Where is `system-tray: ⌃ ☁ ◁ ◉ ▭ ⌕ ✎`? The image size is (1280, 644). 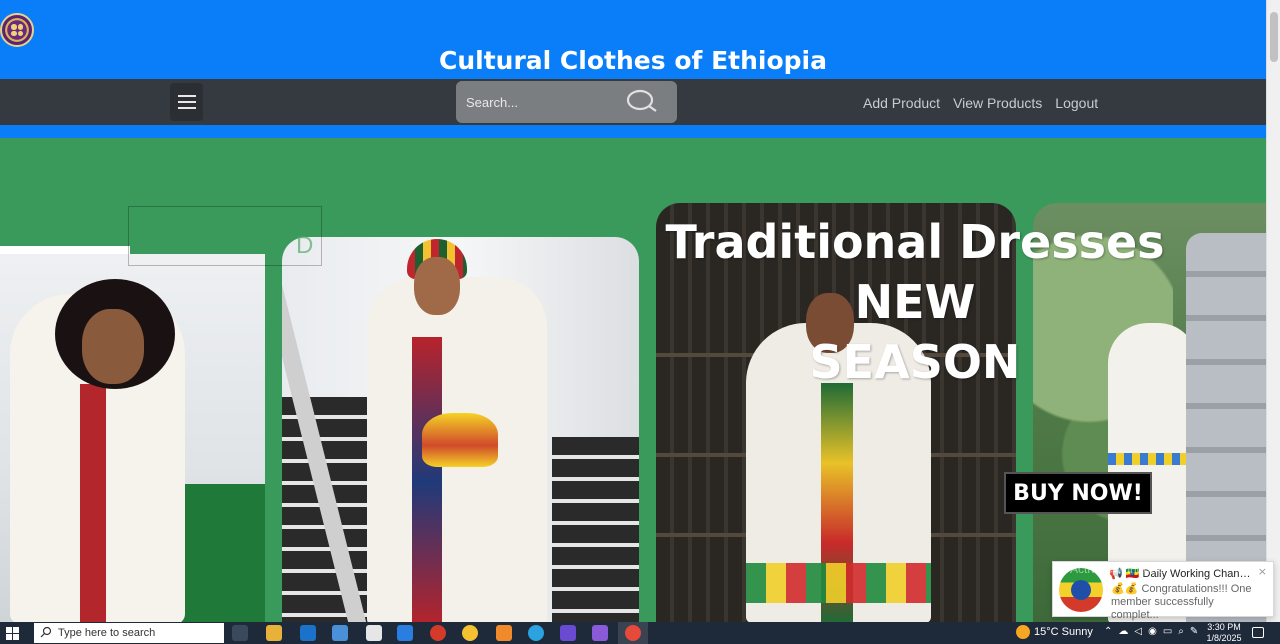 system-tray: ⌃ ☁ ◁ ◉ ▭ ⌕ ✎ is located at coordinates (1151, 631).